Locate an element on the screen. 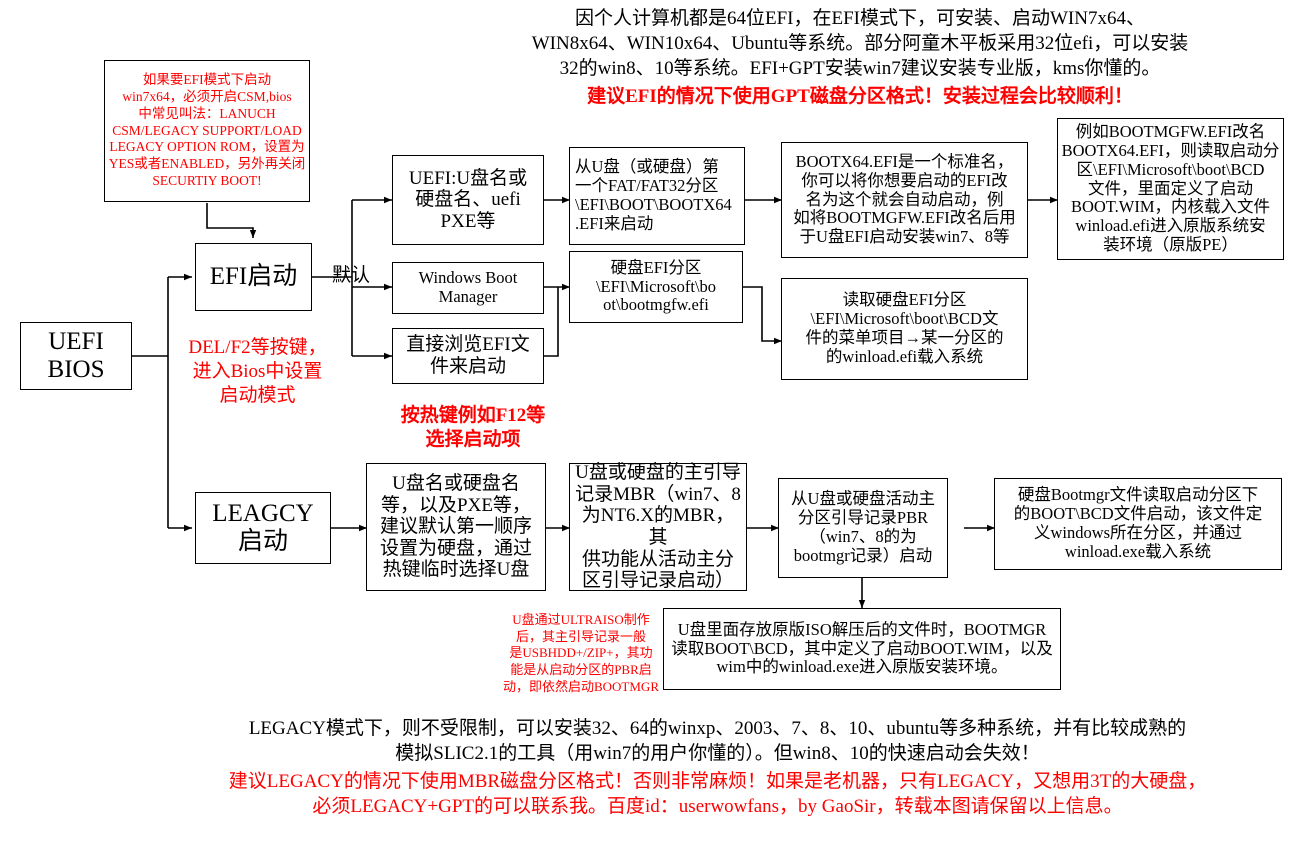 The image size is (1294, 852). hotkey-note: 按热键例如F12等 选择启动项 is located at coordinates (473, 427).